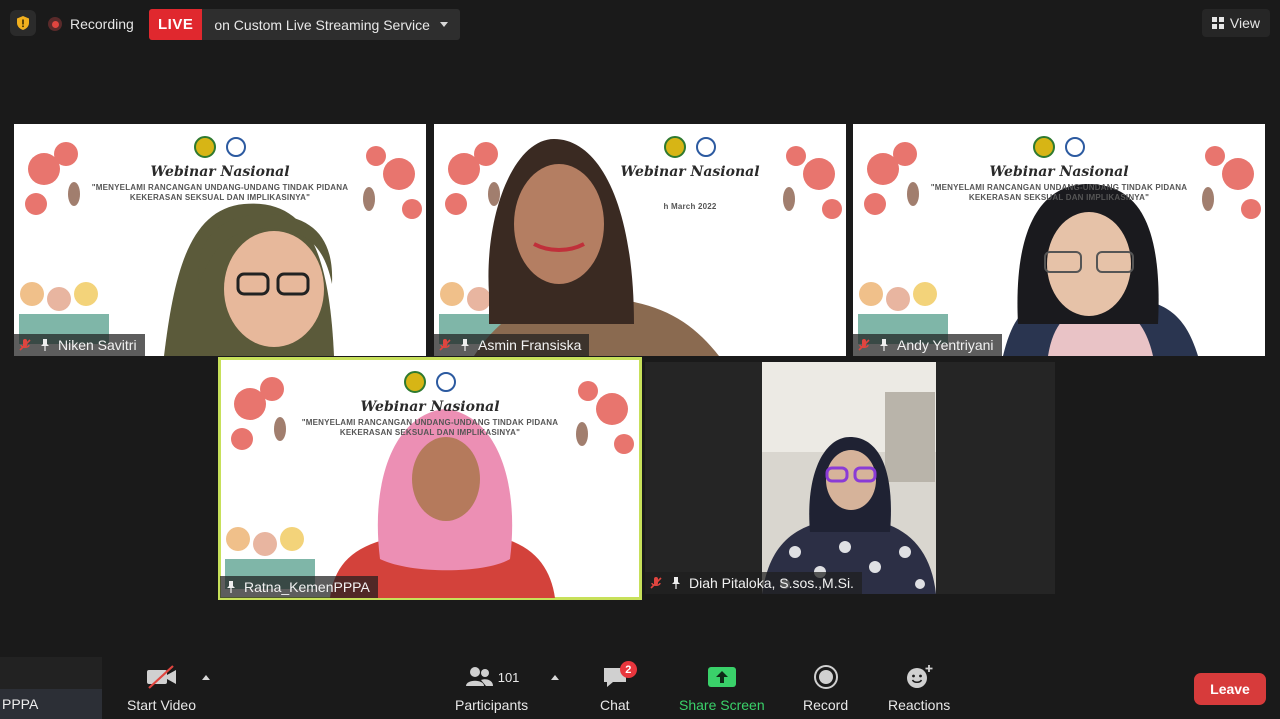 The image size is (1280, 719). Describe the element at coordinates (508, 677) in the screenshot. I see `participants-count: 101` at that location.